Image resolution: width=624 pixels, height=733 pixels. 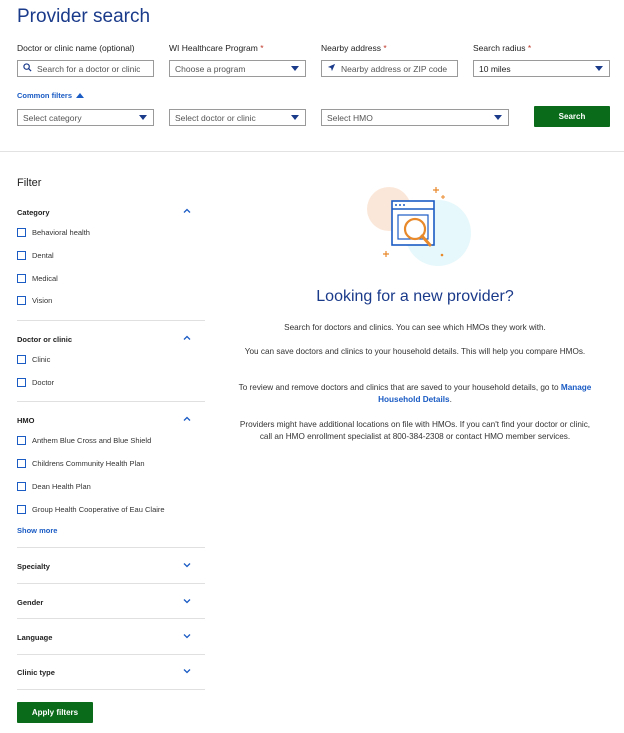 What do you see at coordinates (237, 117) in the screenshot?
I see `doctor-clinic-select: Select doctor or clinic` at bounding box center [237, 117].